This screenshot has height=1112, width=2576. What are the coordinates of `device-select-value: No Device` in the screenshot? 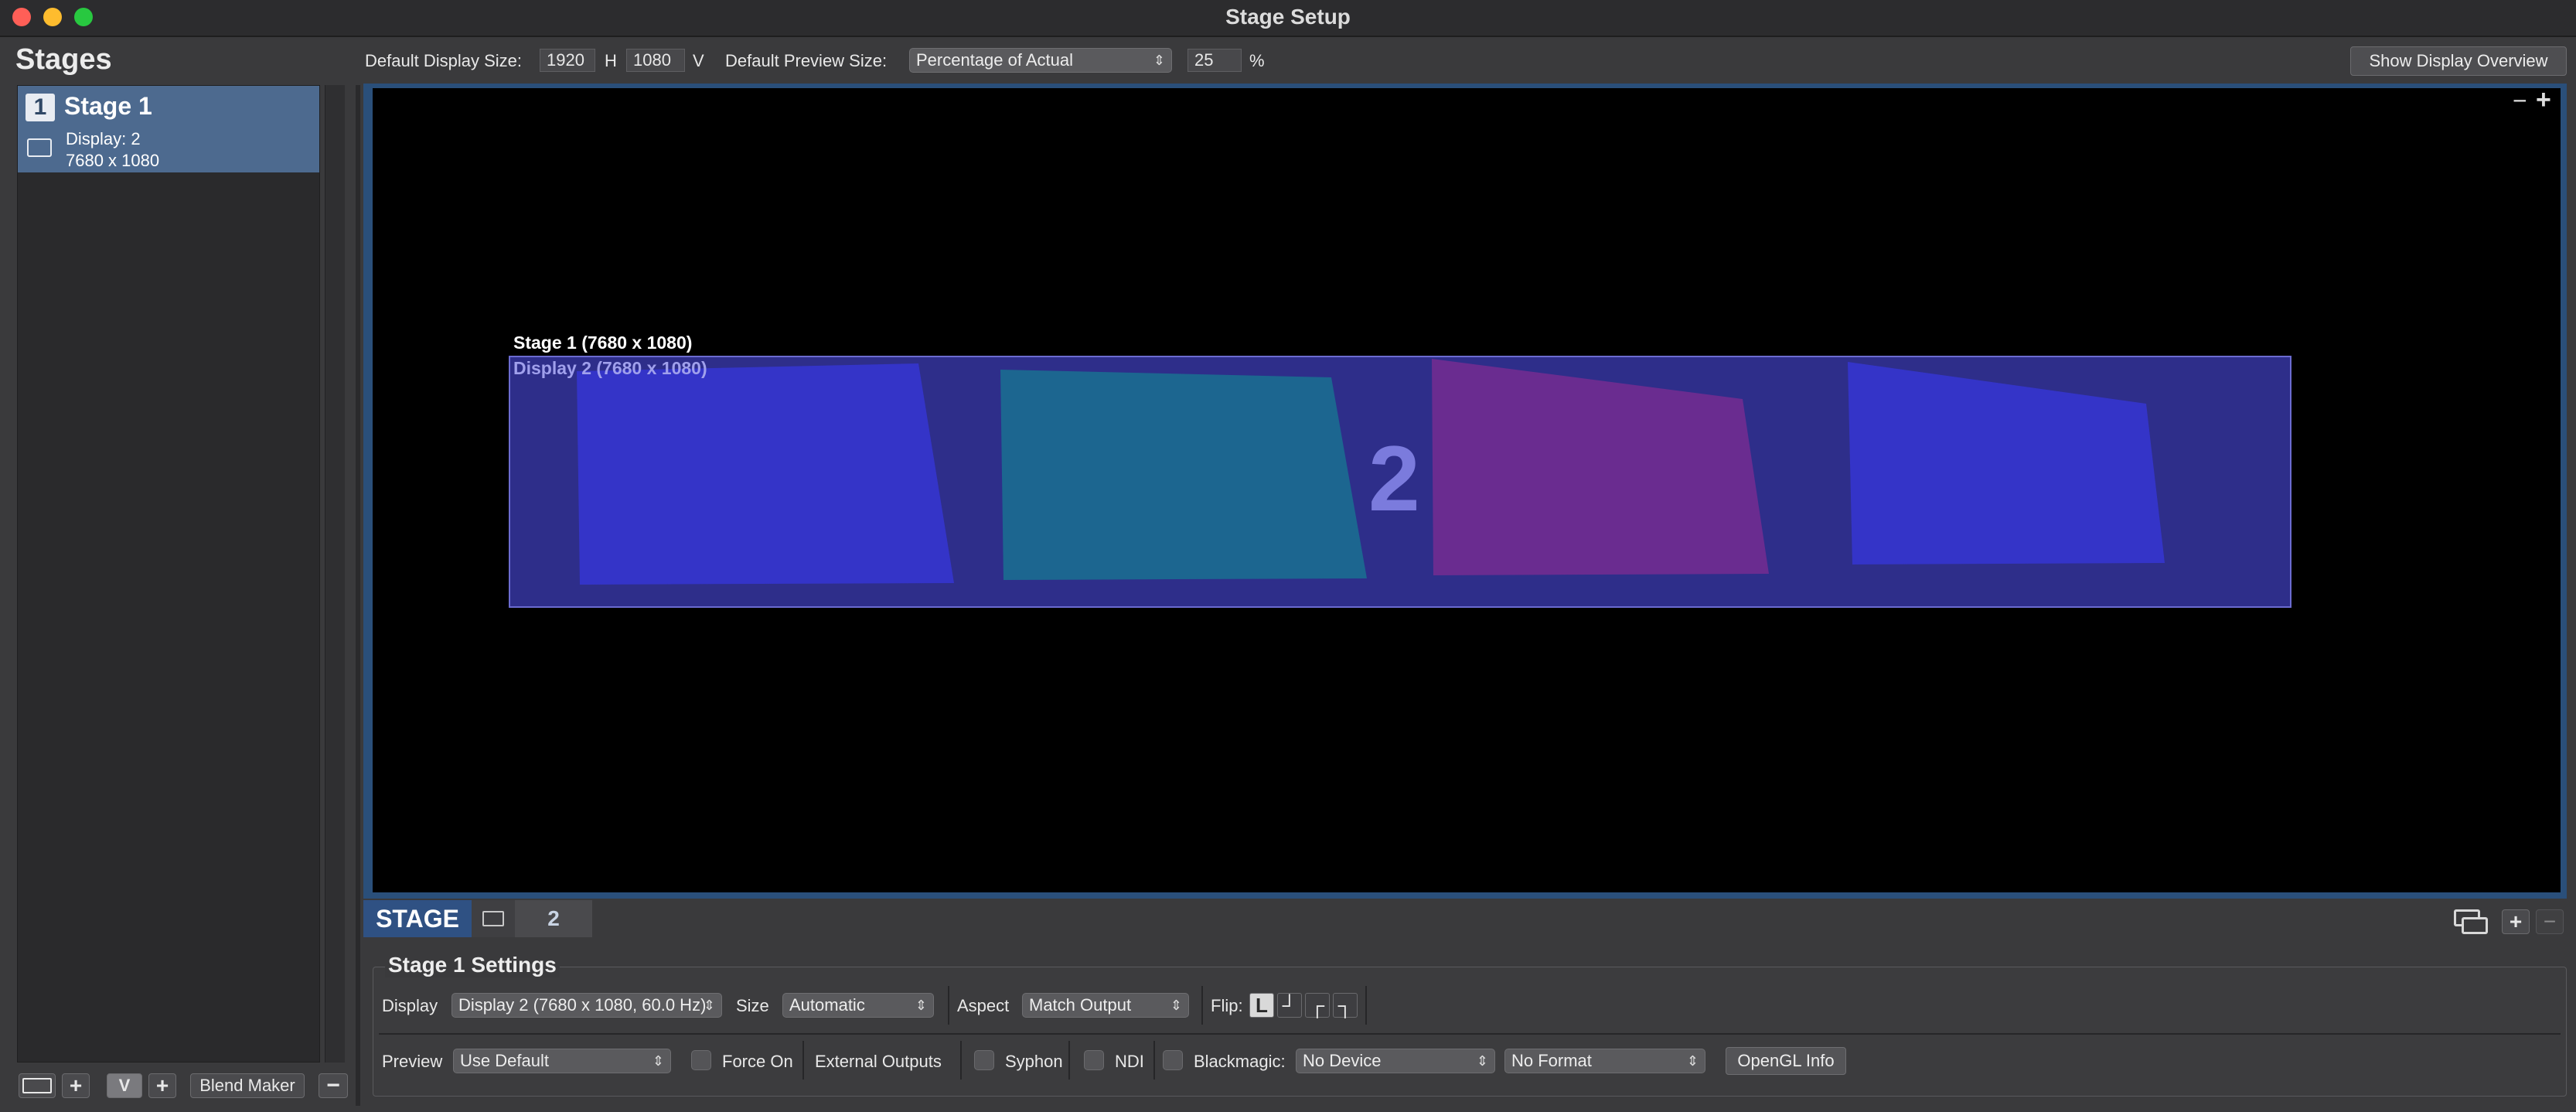 It's located at (1342, 1060).